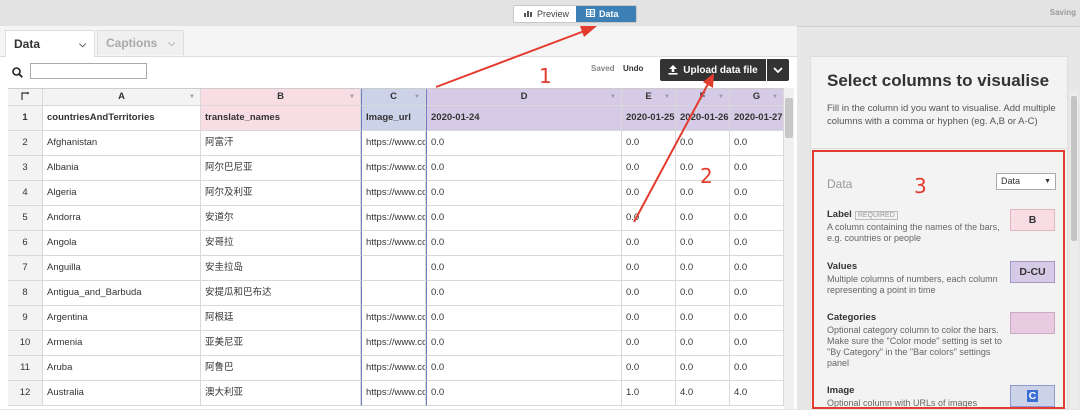 This screenshot has width=1080, height=410. Describe the element at coordinates (649, 118) in the screenshot. I see `table-cell: 2020-01-25` at that location.